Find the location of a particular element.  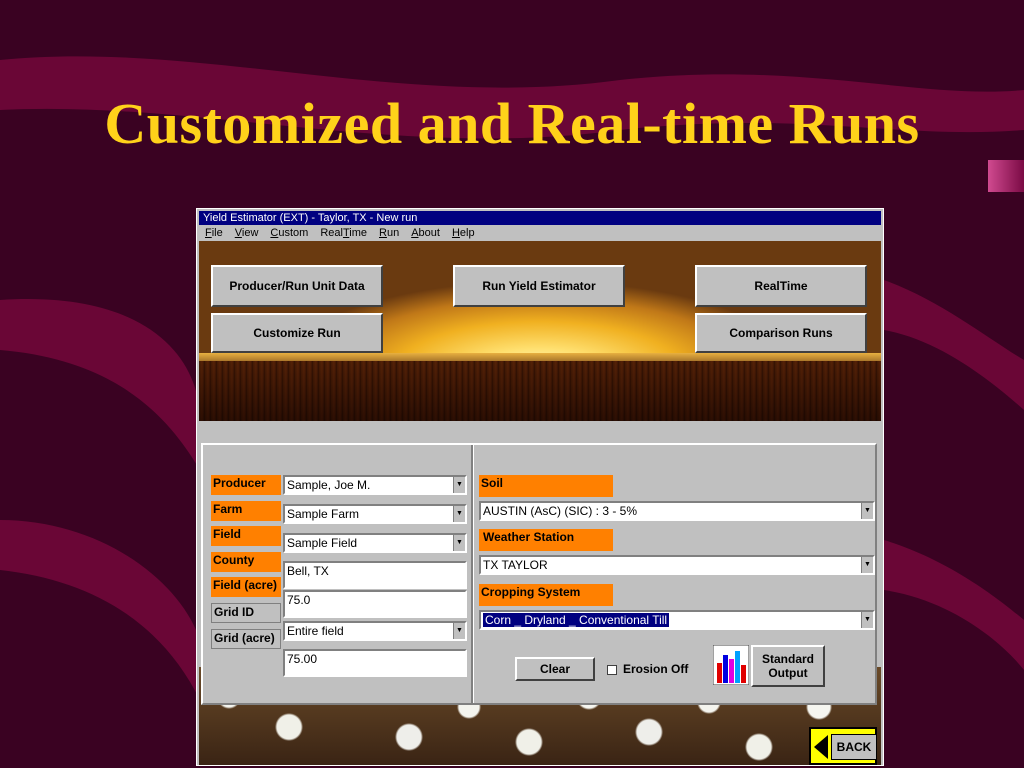

erosion-checkbox is located at coordinates (612, 670).